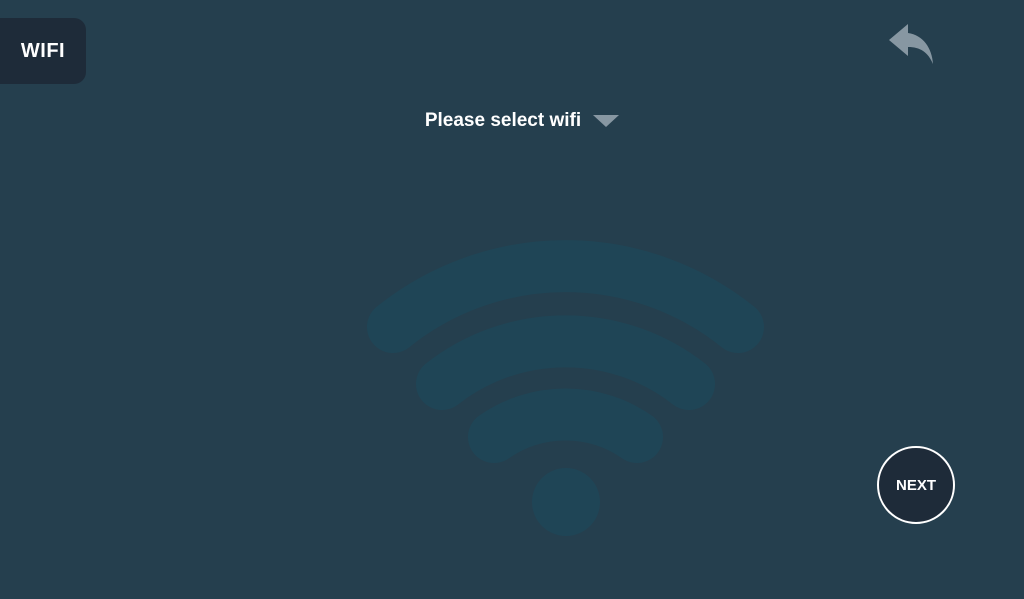 The height and width of the screenshot is (599, 1024). I want to click on next-button-label: NEXT, so click(915, 485).